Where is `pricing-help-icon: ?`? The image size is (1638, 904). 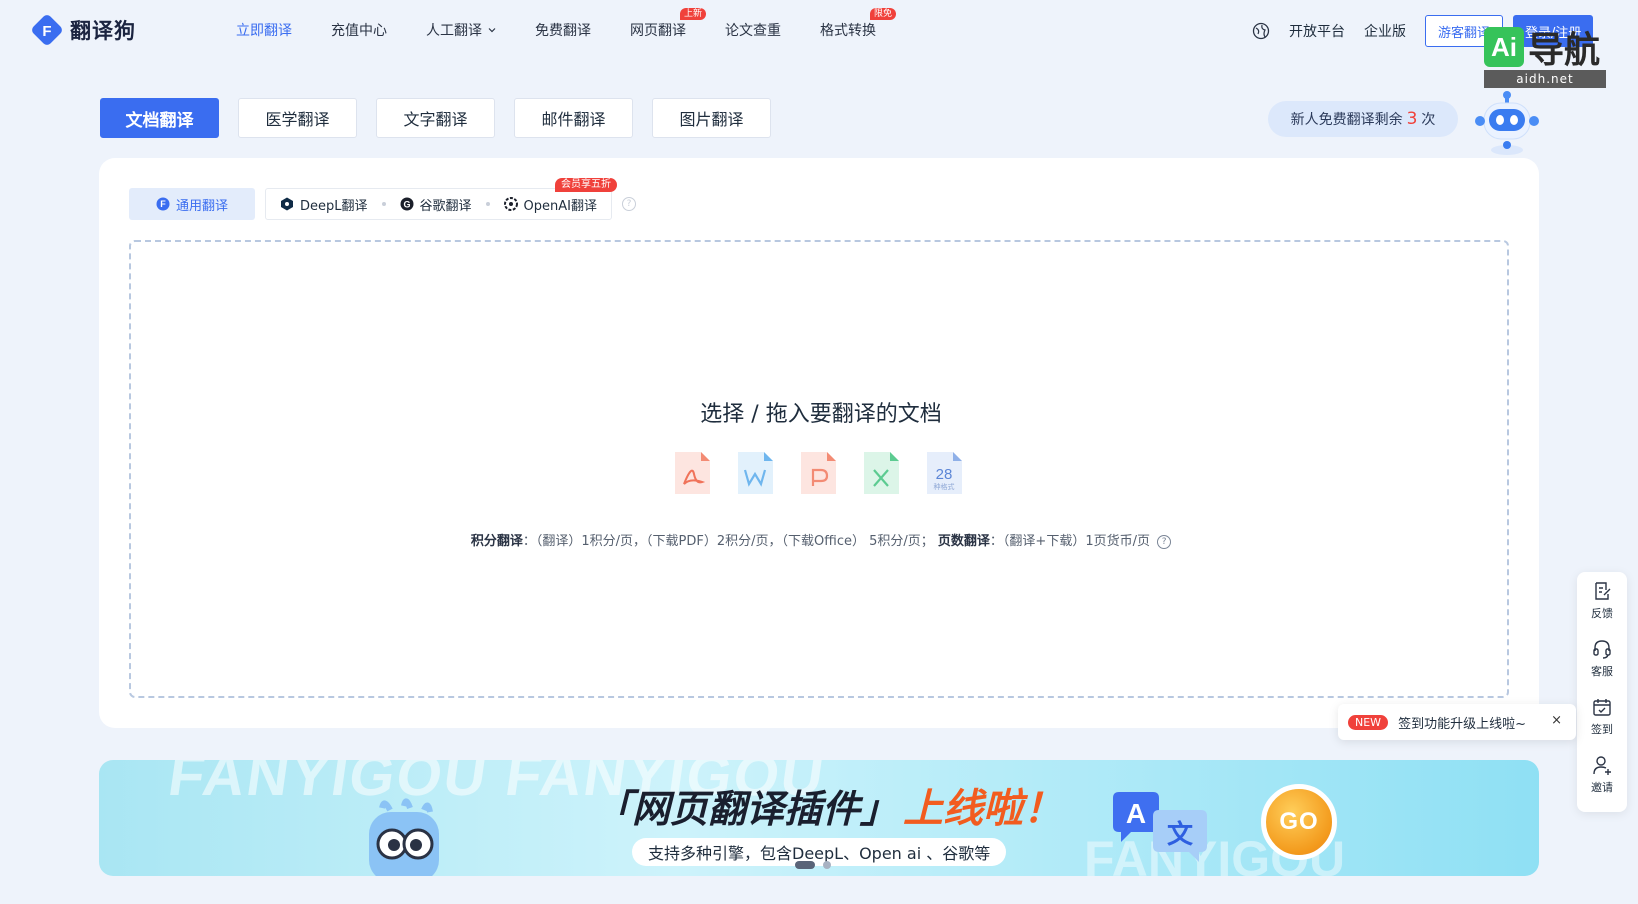
pricing-help-icon: ? is located at coordinates (1164, 541).